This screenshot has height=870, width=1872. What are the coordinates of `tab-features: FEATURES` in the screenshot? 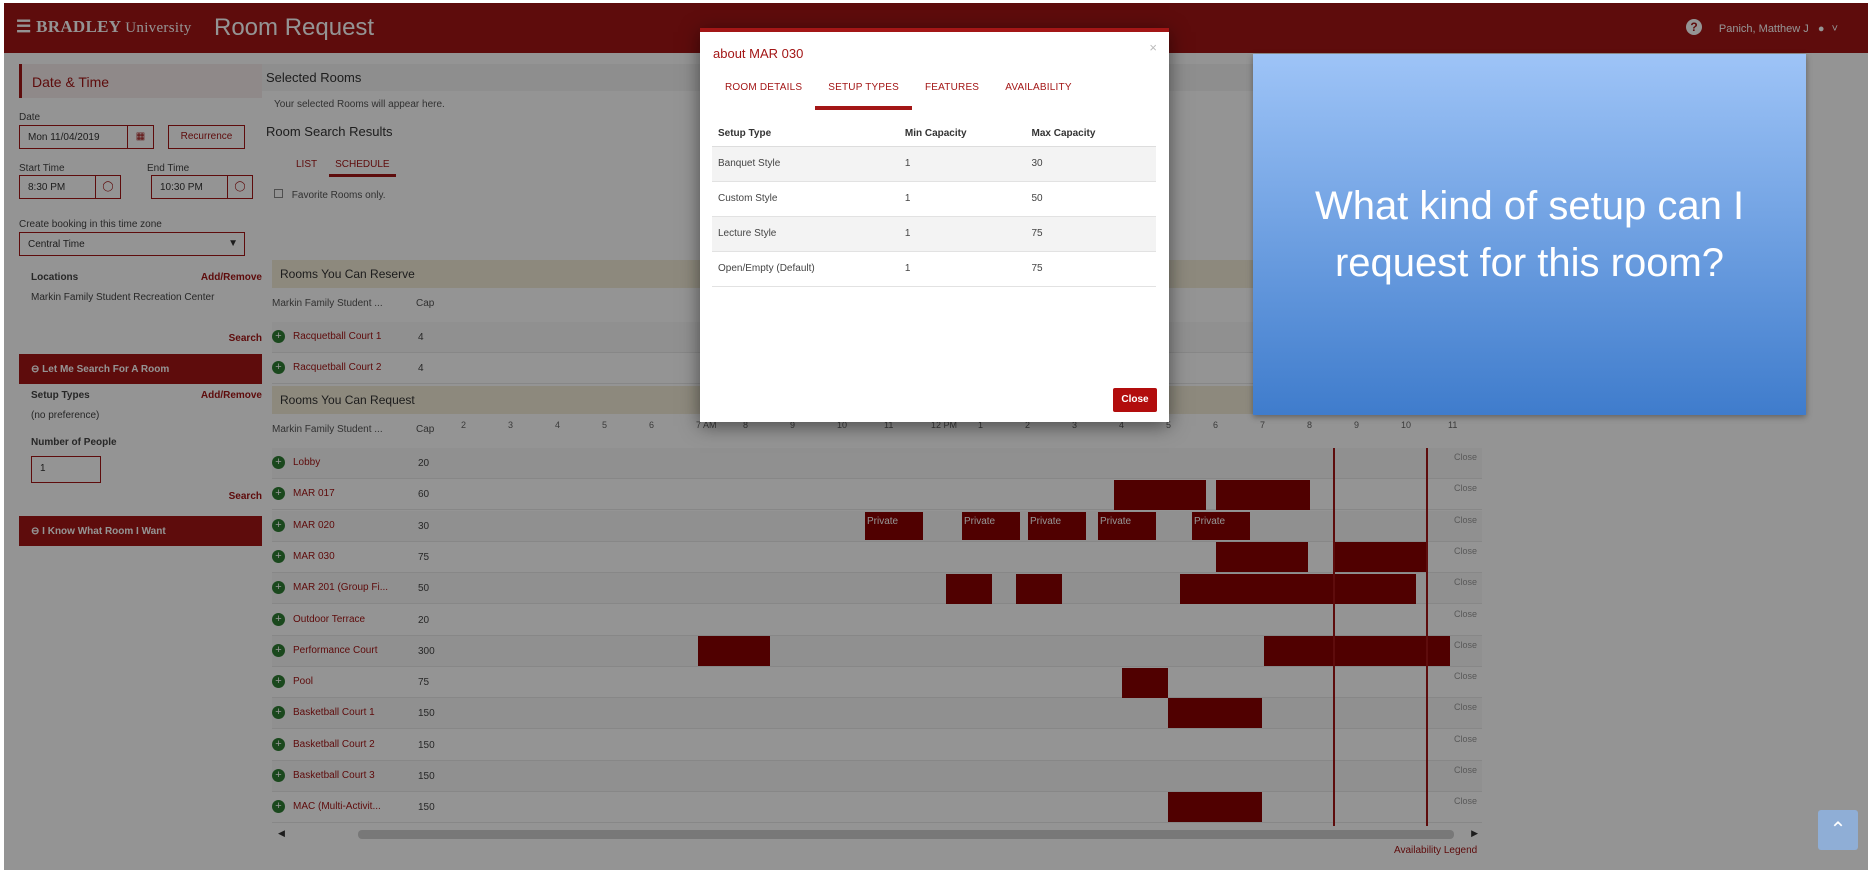 It's located at (952, 94).